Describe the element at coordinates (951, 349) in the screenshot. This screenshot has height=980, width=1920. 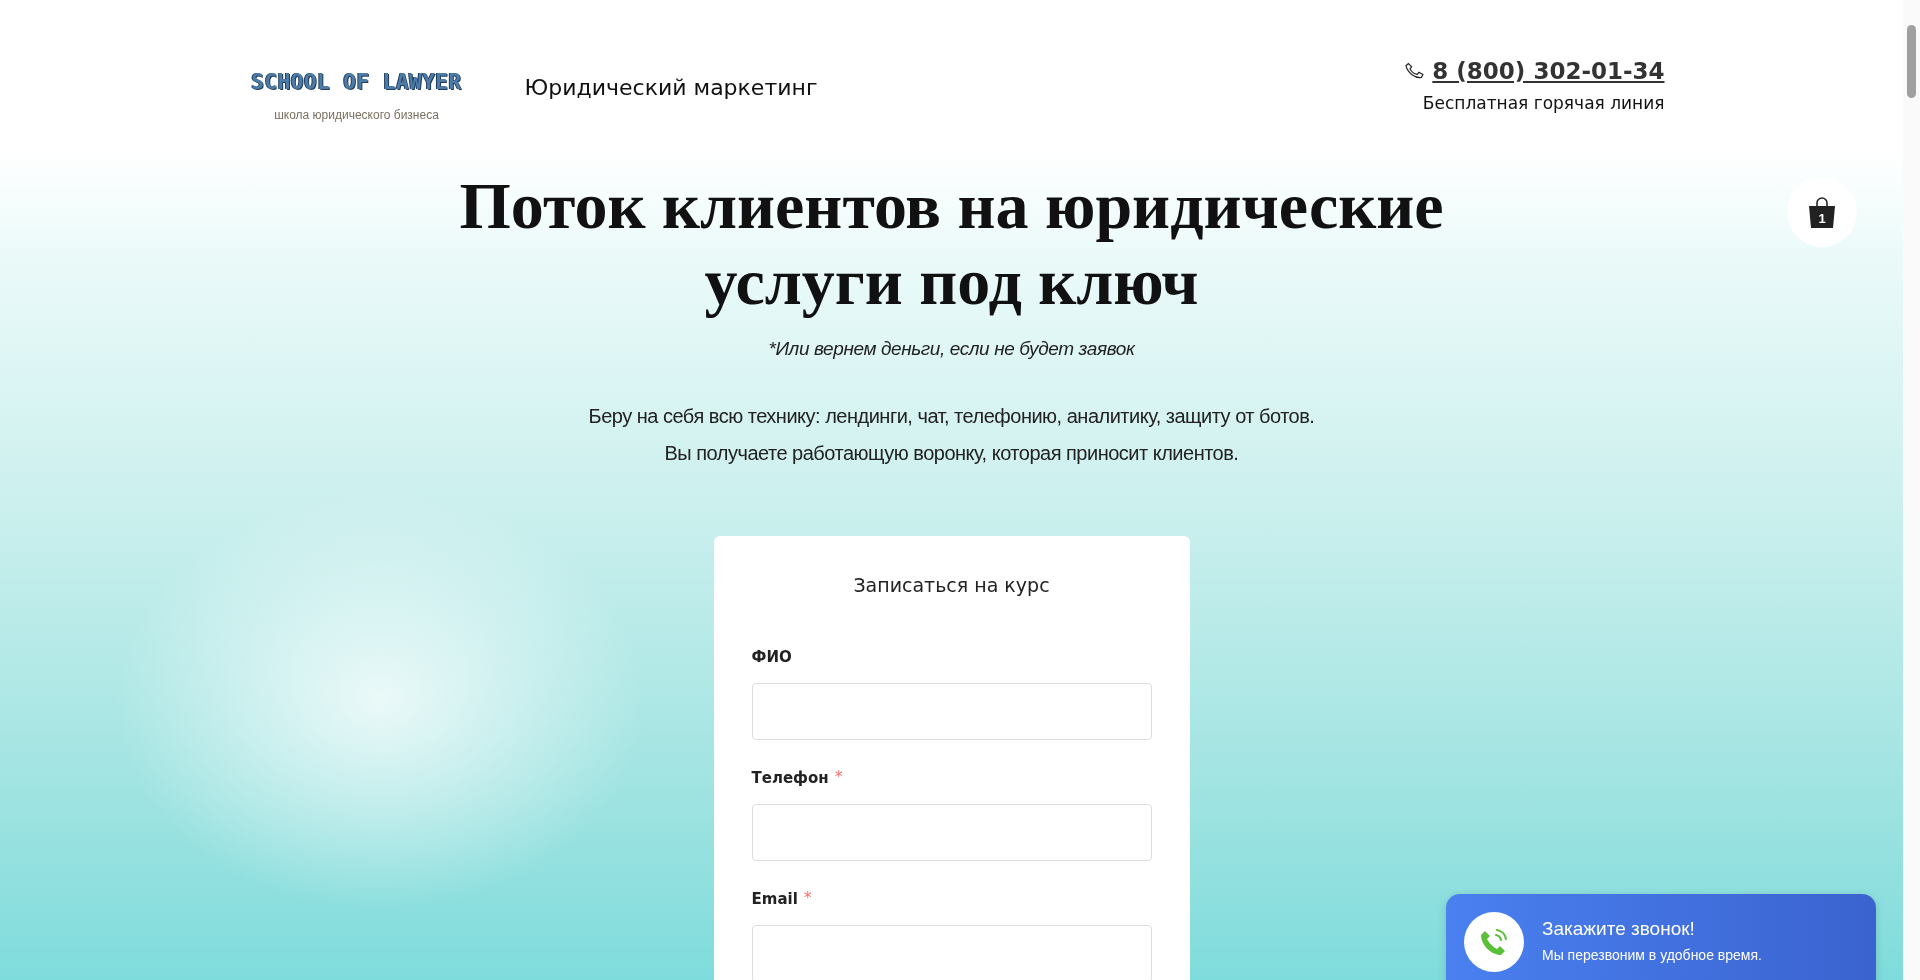
I see `hero-subtitle: *Или вернем деньги, если не будет заявок` at that location.